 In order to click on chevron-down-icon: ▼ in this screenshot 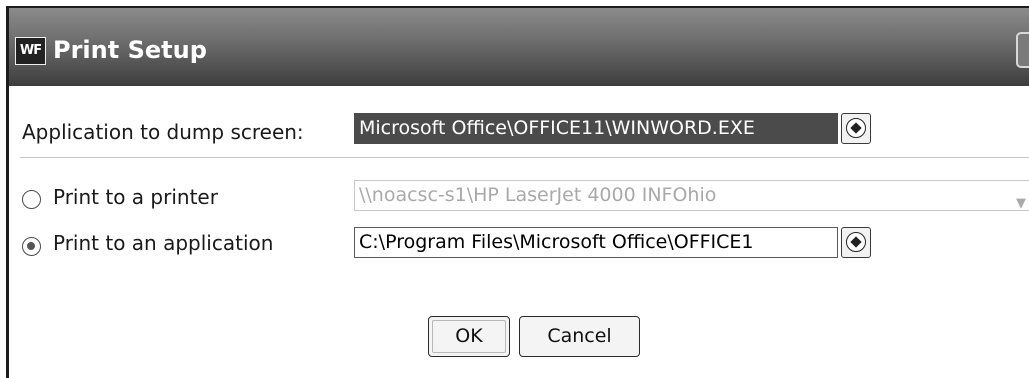, I will do `click(1021, 203)`.